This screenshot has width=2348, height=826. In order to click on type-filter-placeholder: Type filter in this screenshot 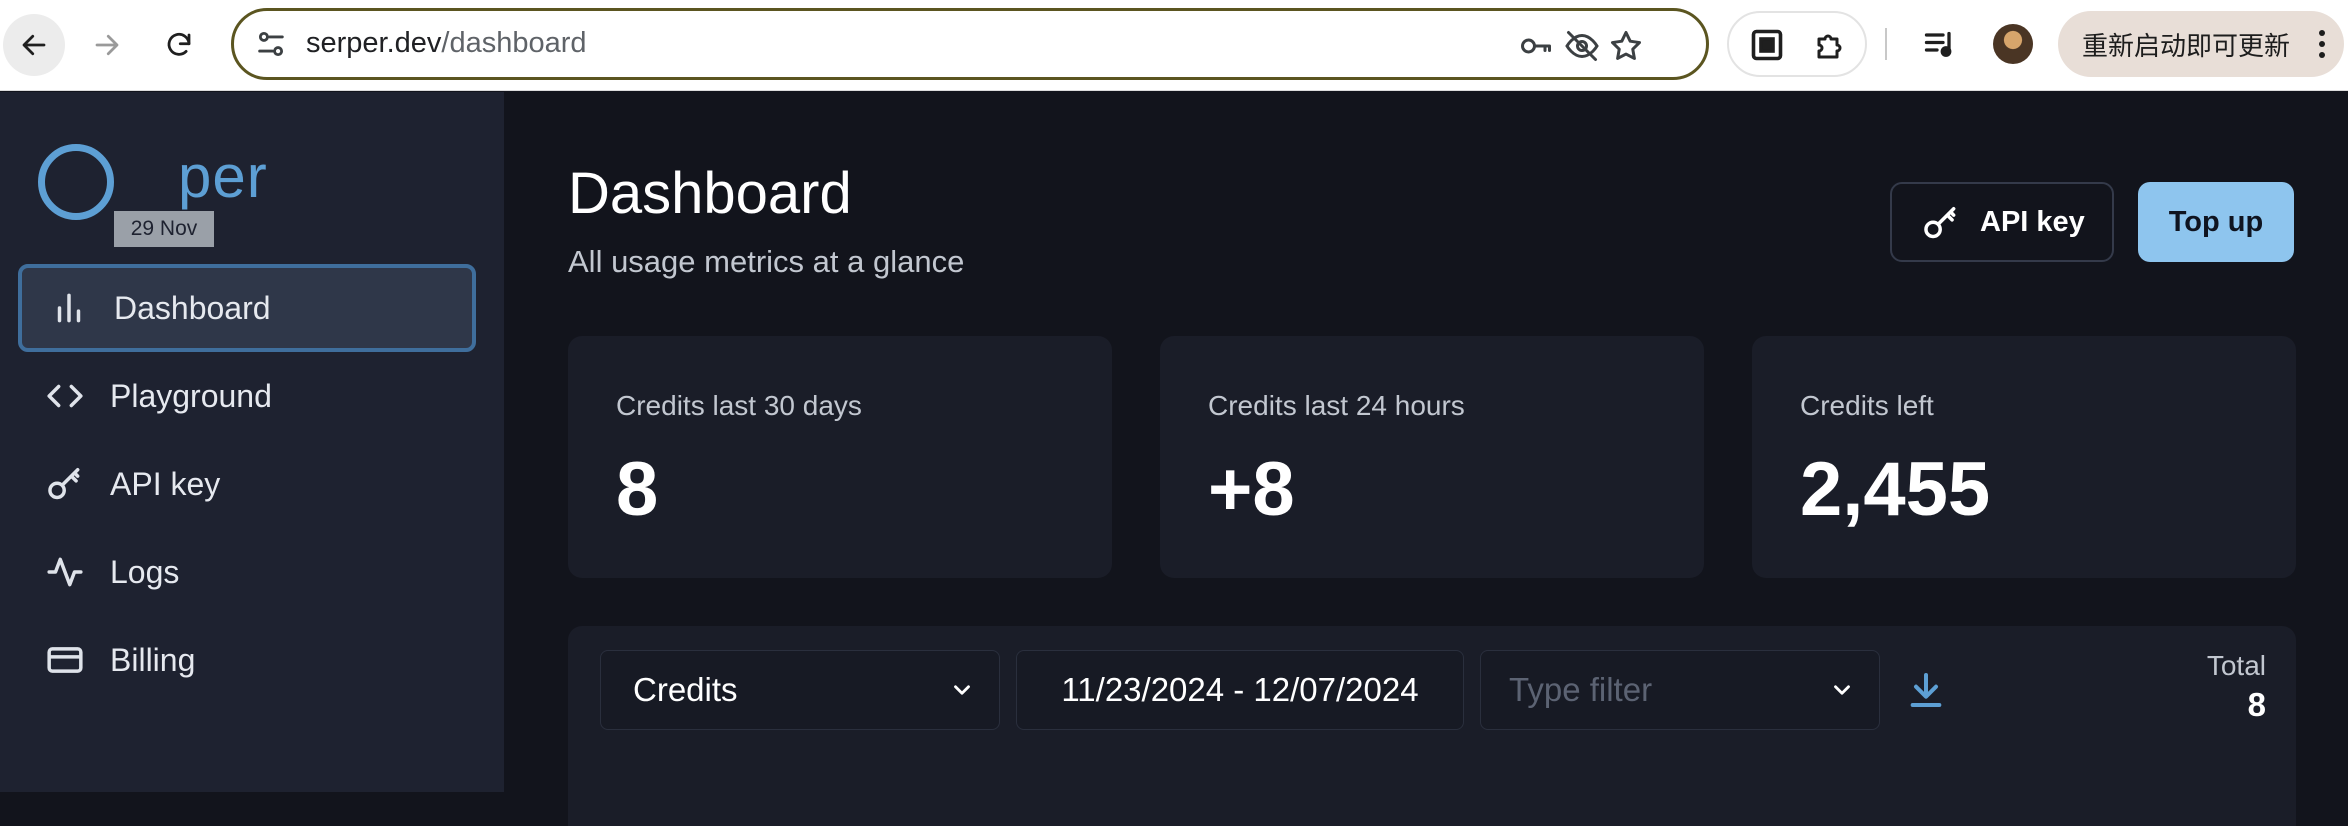, I will do `click(1581, 689)`.